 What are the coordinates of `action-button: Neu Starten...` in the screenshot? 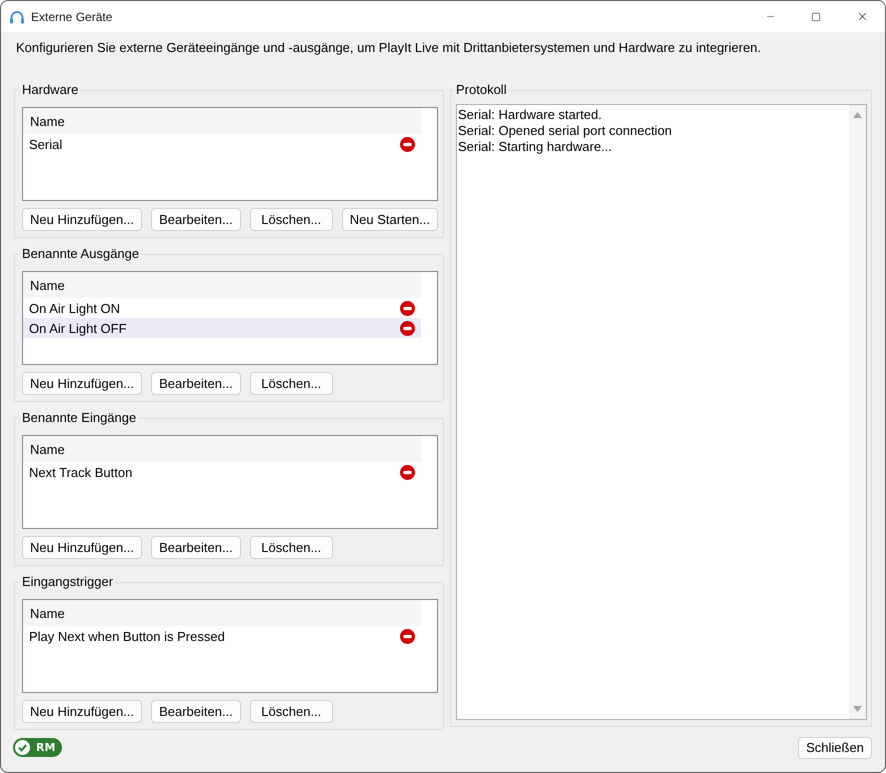 It's located at (390, 219).